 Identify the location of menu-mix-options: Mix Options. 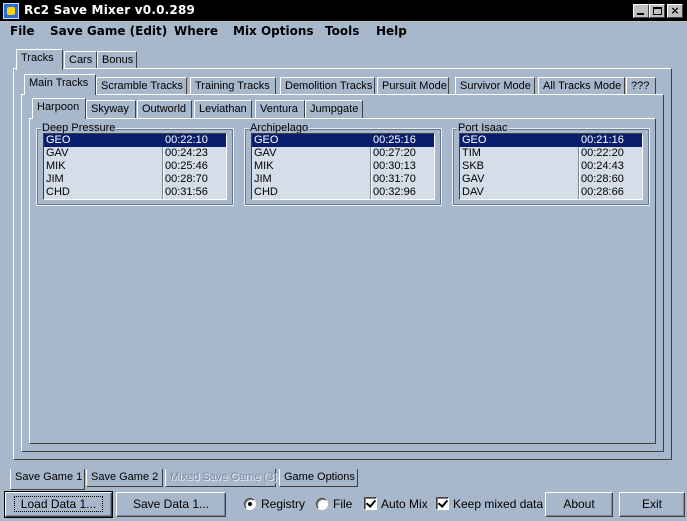
(273, 31).